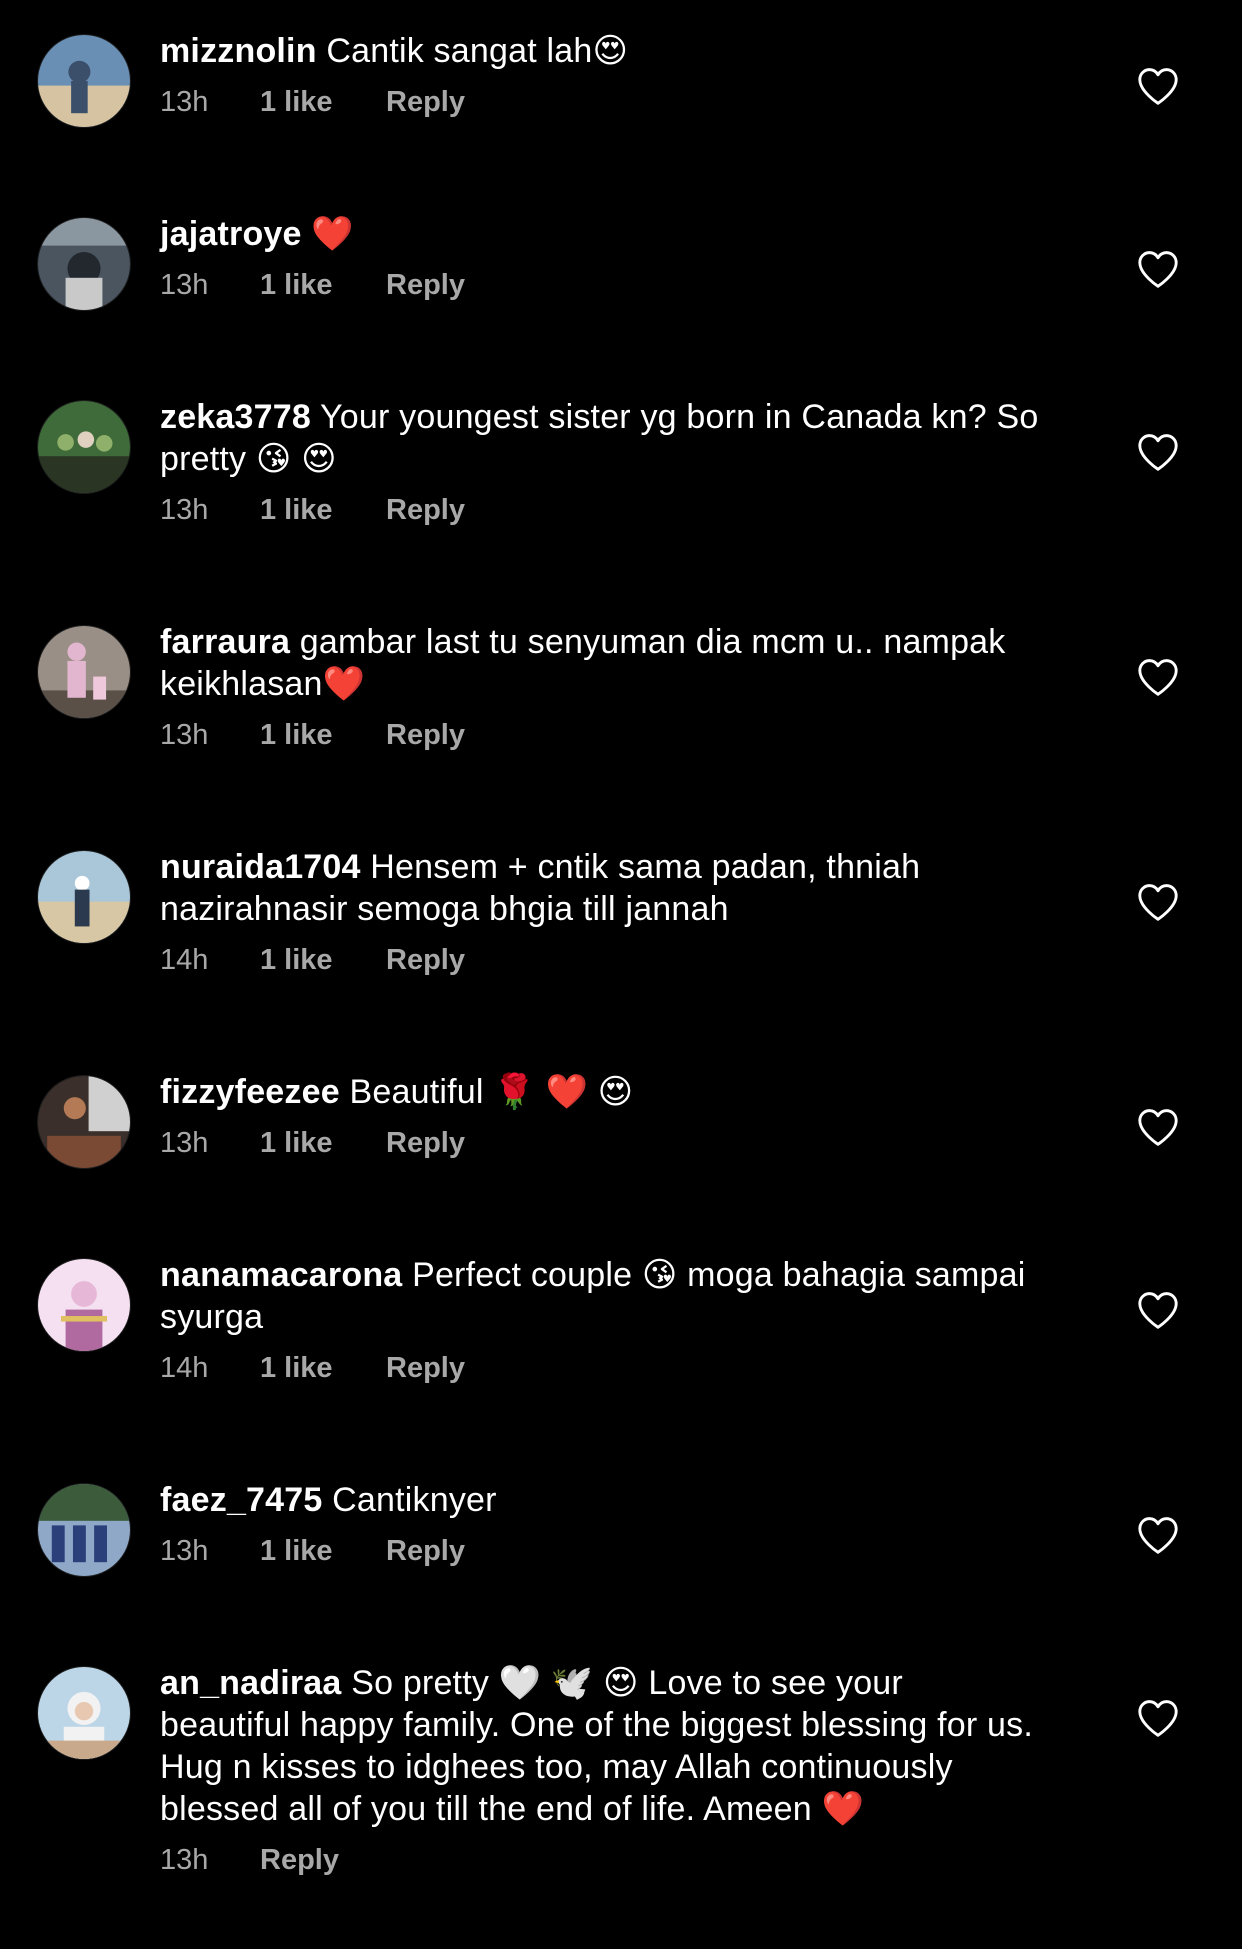 Image resolution: width=1242 pixels, height=1949 pixels. What do you see at coordinates (477, 51) in the screenshot?
I see `comment-body: Cantik sangat lah😍` at bounding box center [477, 51].